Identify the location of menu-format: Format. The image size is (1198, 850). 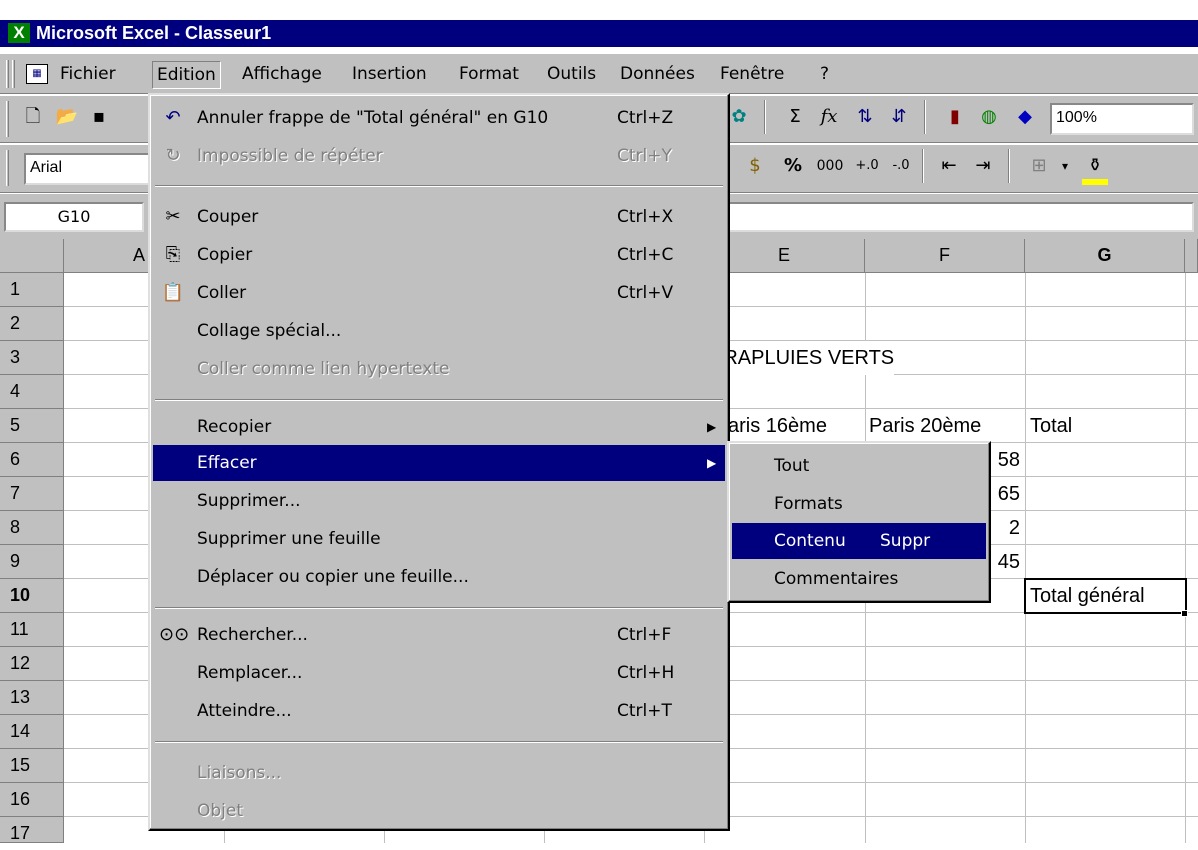
(489, 75).